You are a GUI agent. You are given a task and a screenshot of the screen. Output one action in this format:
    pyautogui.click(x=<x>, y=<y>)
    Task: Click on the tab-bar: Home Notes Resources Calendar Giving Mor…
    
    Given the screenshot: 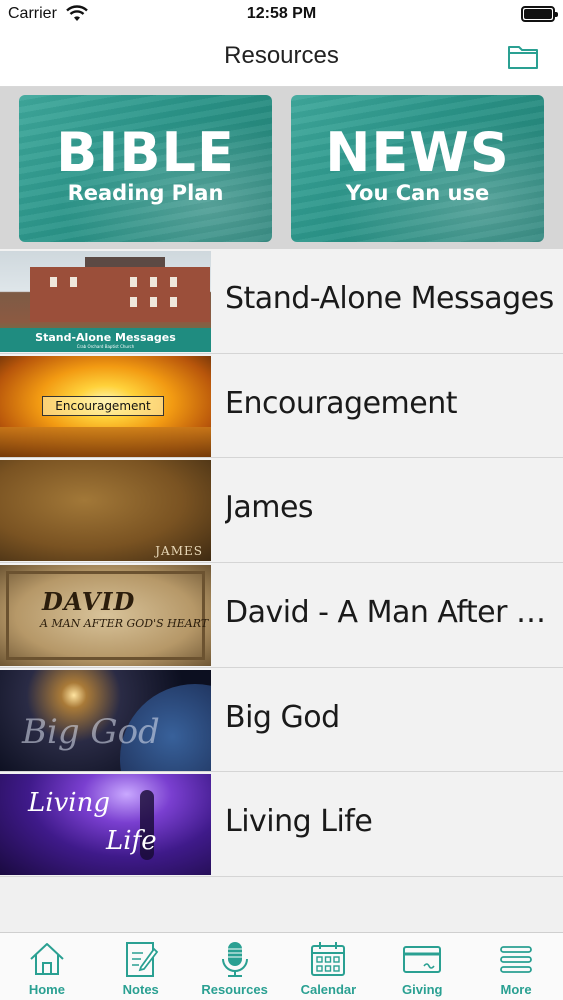 What is the action you would take?
    pyautogui.click(x=281, y=966)
    